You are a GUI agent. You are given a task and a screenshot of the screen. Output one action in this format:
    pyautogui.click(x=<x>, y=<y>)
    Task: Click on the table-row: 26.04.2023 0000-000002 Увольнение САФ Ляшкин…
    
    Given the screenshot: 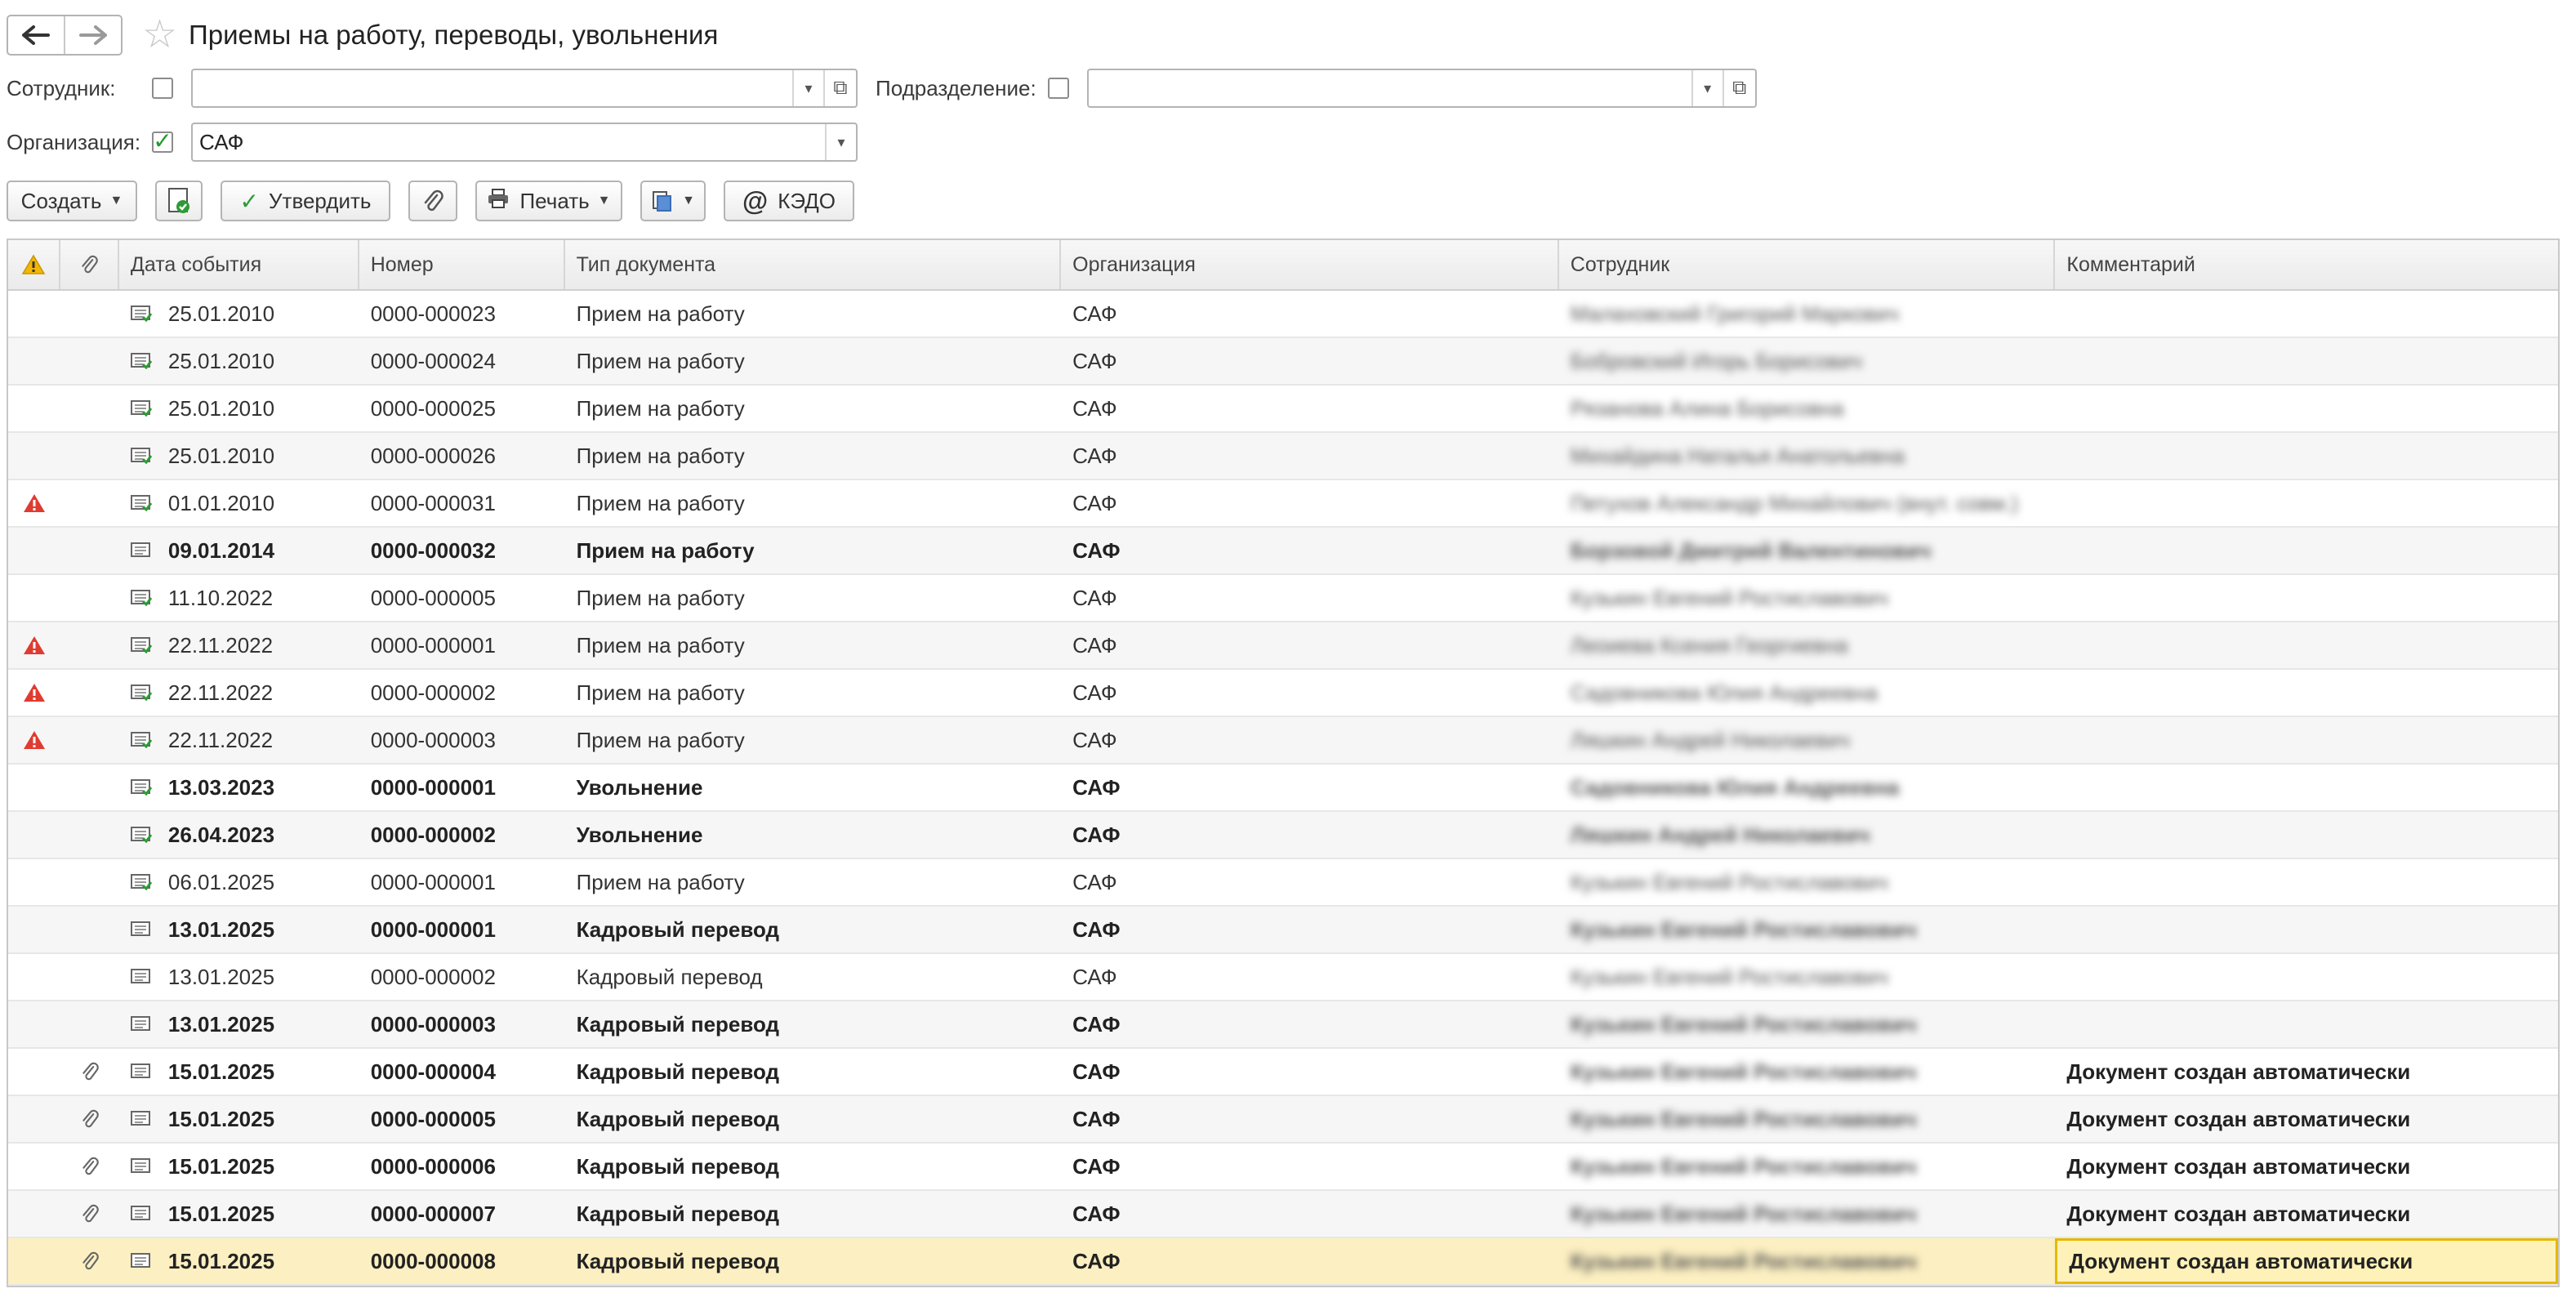 What is the action you would take?
    pyautogui.click(x=1283, y=835)
    